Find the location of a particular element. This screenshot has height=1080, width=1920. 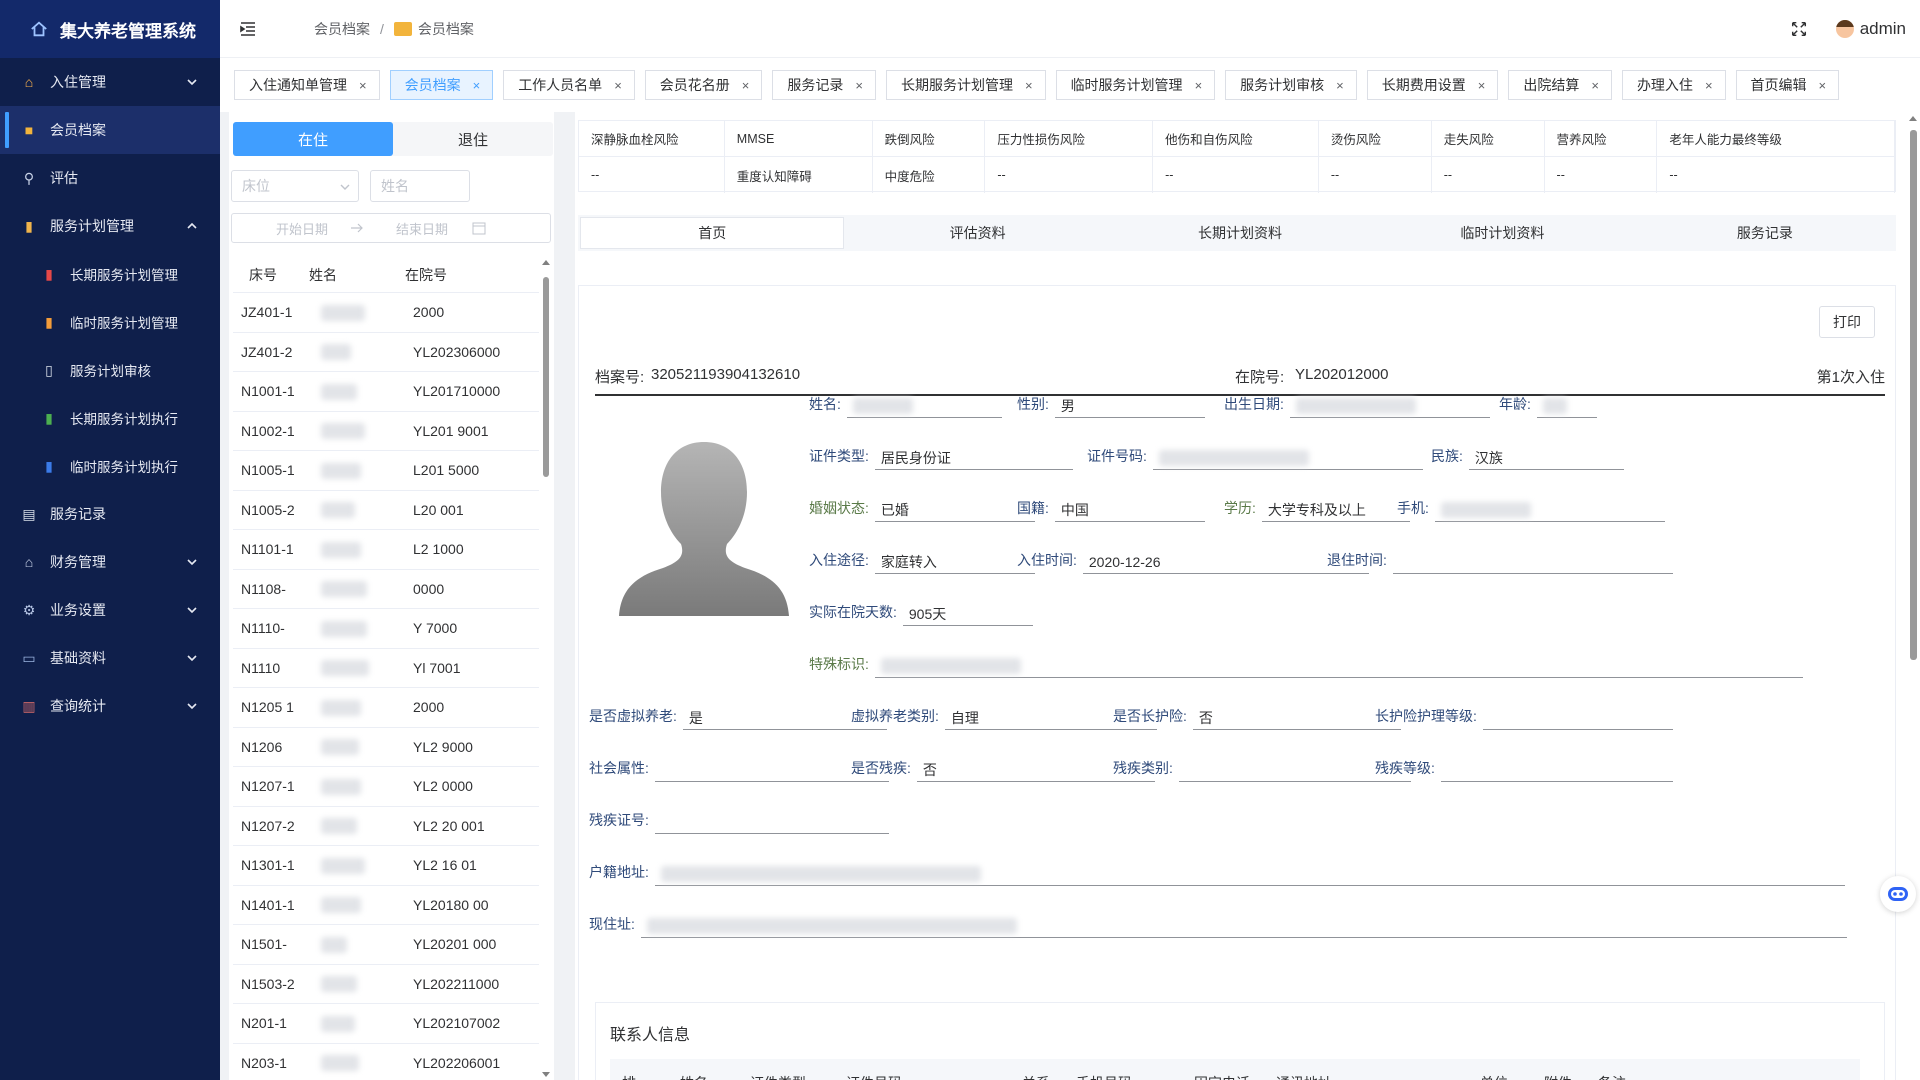

tag-2: 工作人员名单 × is located at coordinates (569, 85).